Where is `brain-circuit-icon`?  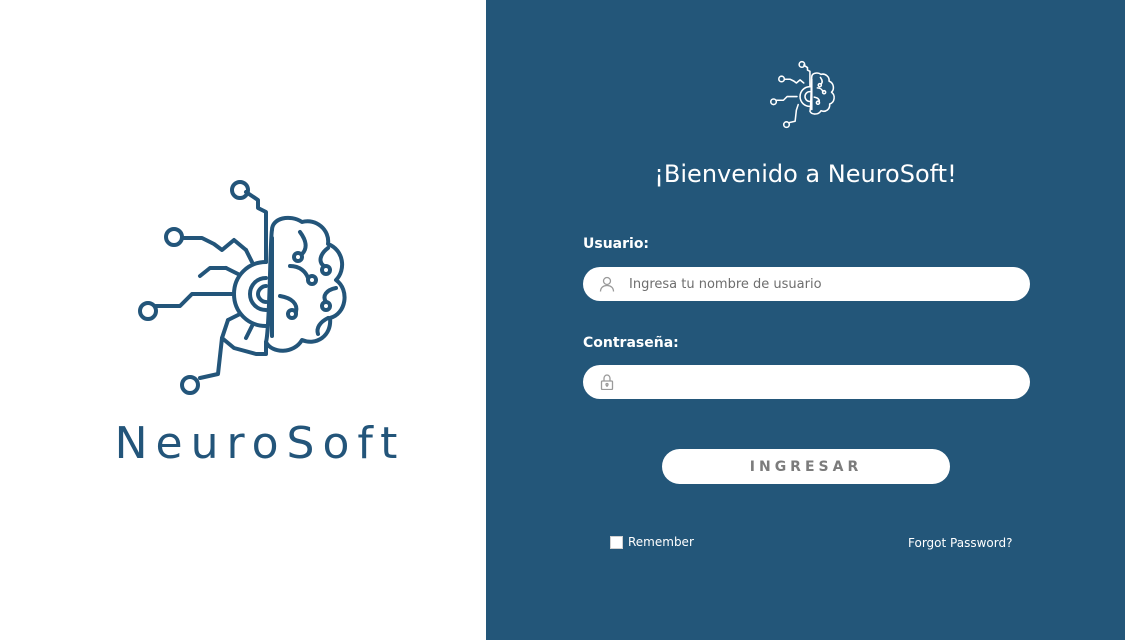
brain-circuit-icon is located at coordinates (802, 94).